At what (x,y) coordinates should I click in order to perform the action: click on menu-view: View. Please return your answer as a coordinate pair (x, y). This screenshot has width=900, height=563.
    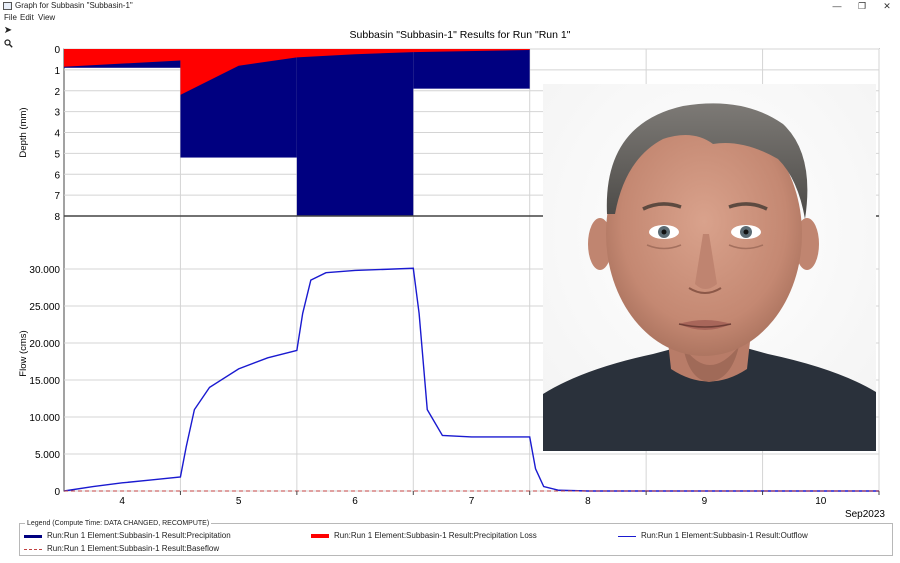
    Looking at the image, I should click on (46, 18).